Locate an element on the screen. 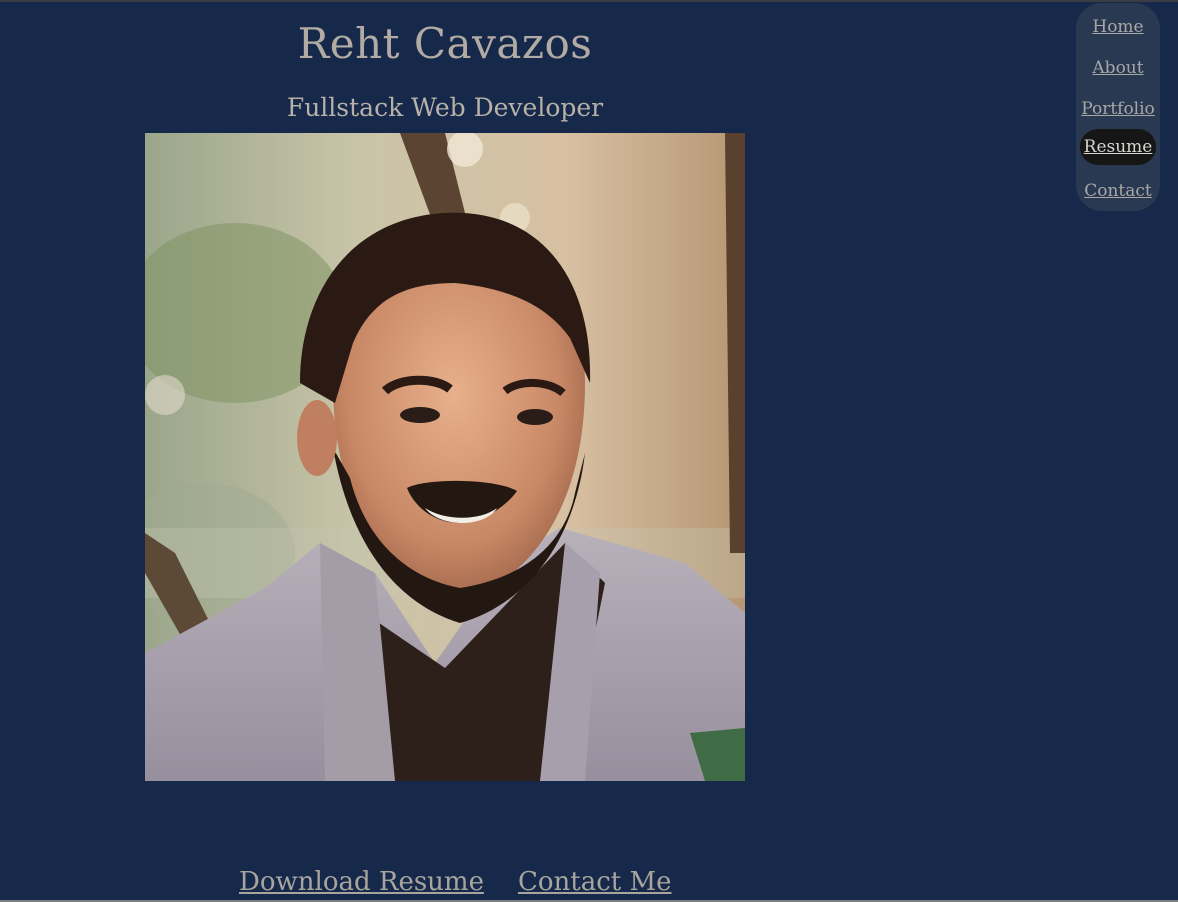  top-border is located at coordinates (589, 1).